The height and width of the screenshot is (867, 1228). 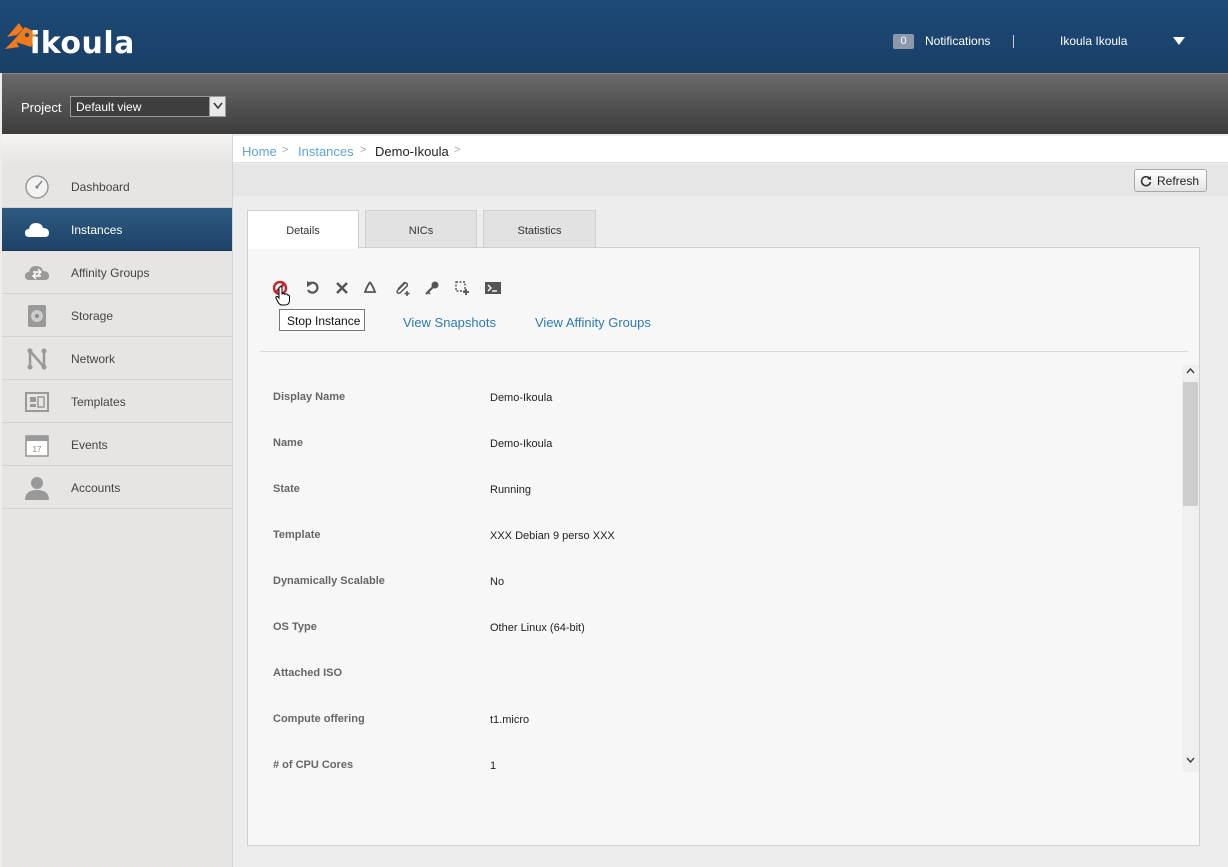 What do you see at coordinates (412, 151) in the screenshot?
I see `breadcrumb-current: Demo-Ikoula` at bounding box center [412, 151].